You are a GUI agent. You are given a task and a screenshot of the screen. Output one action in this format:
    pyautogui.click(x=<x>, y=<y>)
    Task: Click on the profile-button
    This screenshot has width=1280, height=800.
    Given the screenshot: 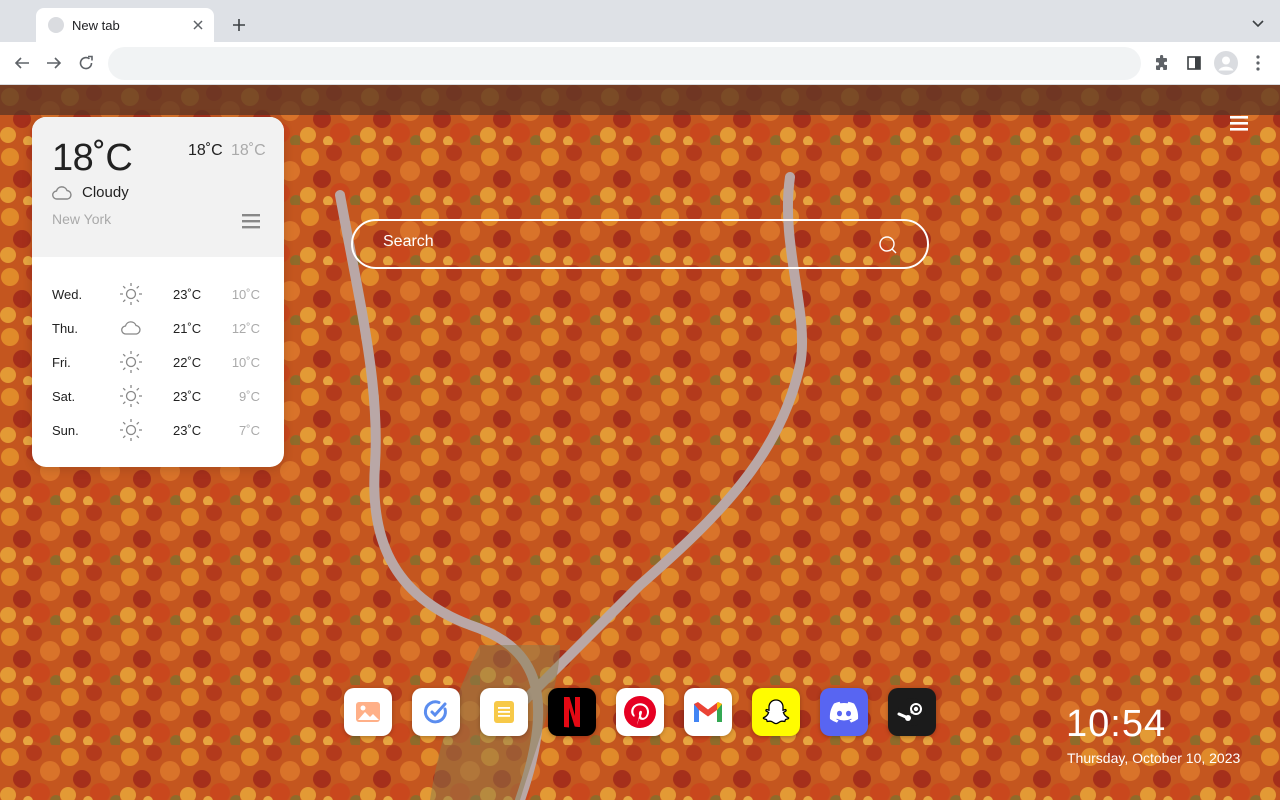 What is the action you would take?
    pyautogui.click(x=1226, y=63)
    